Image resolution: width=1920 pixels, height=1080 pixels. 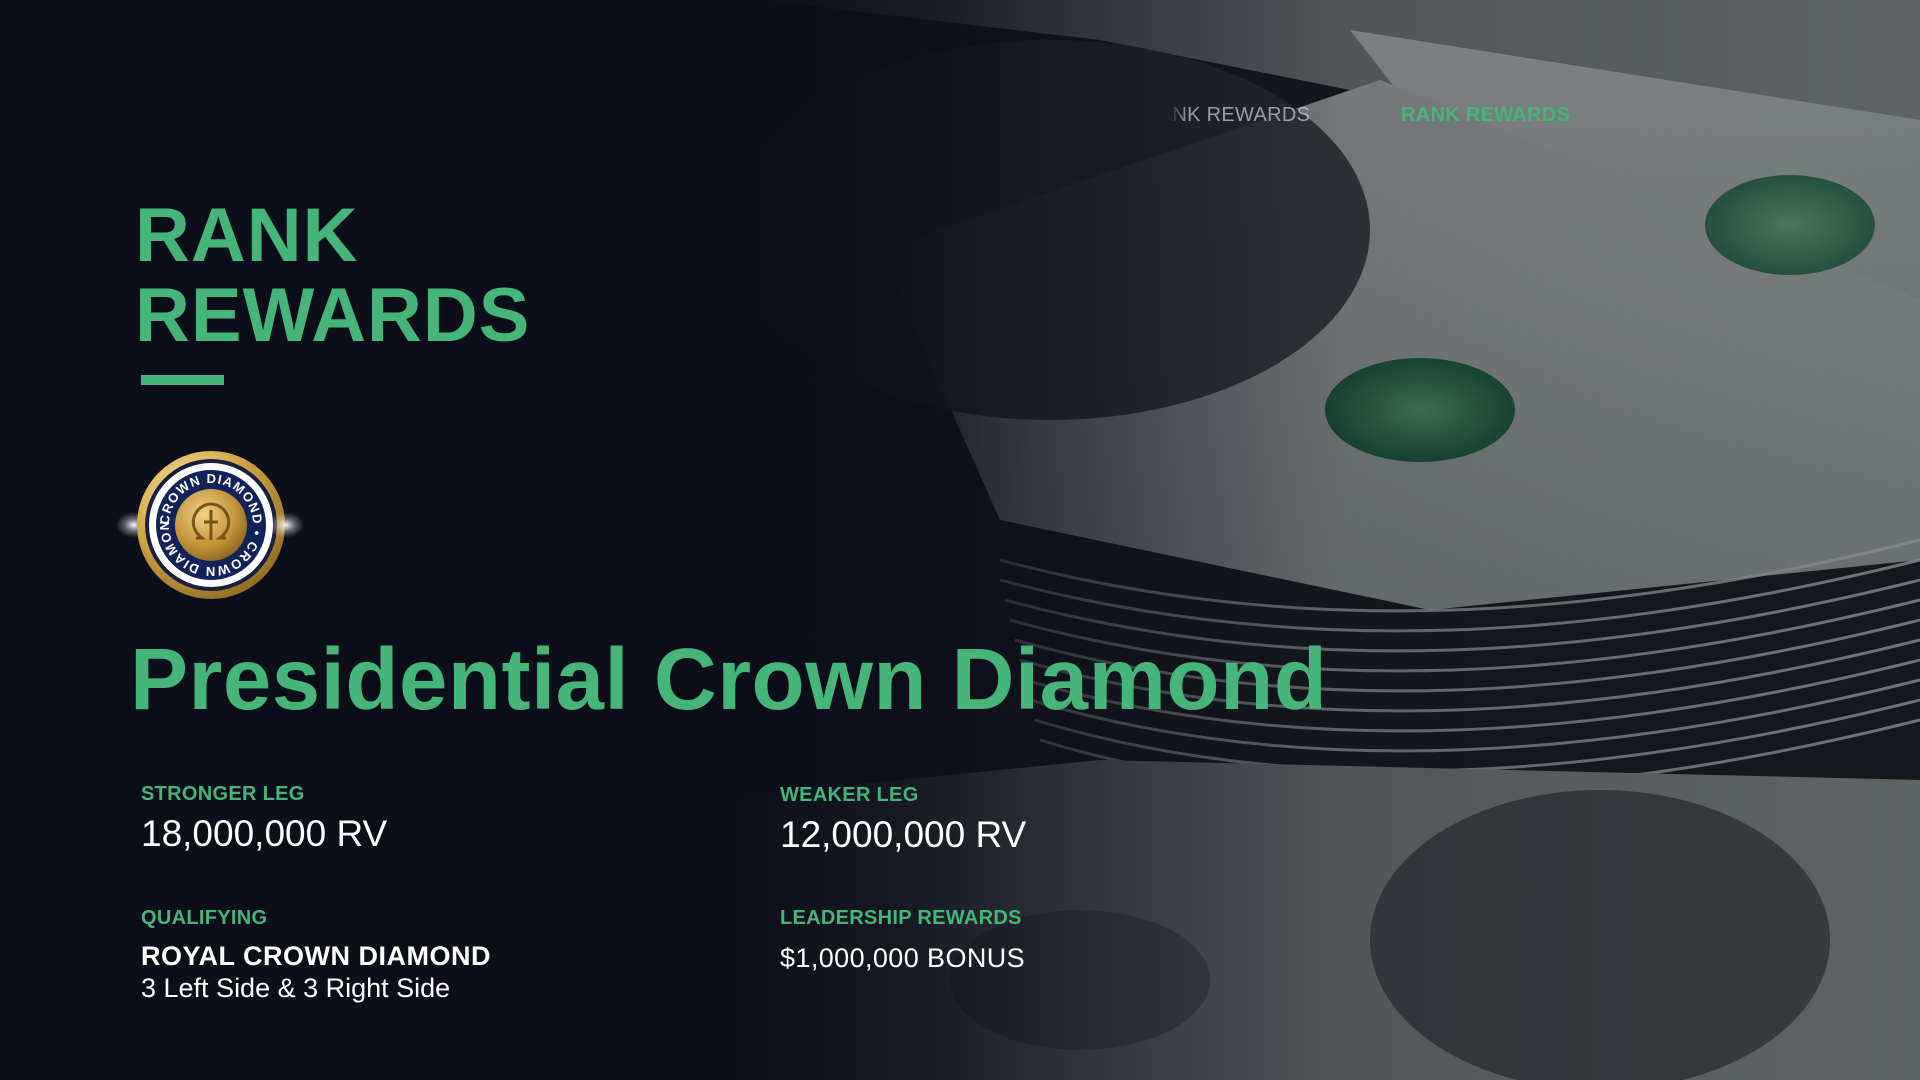 What do you see at coordinates (296, 988) in the screenshot?
I see `qualifying-subtext: 3 Left Side & 3 Right Side` at bounding box center [296, 988].